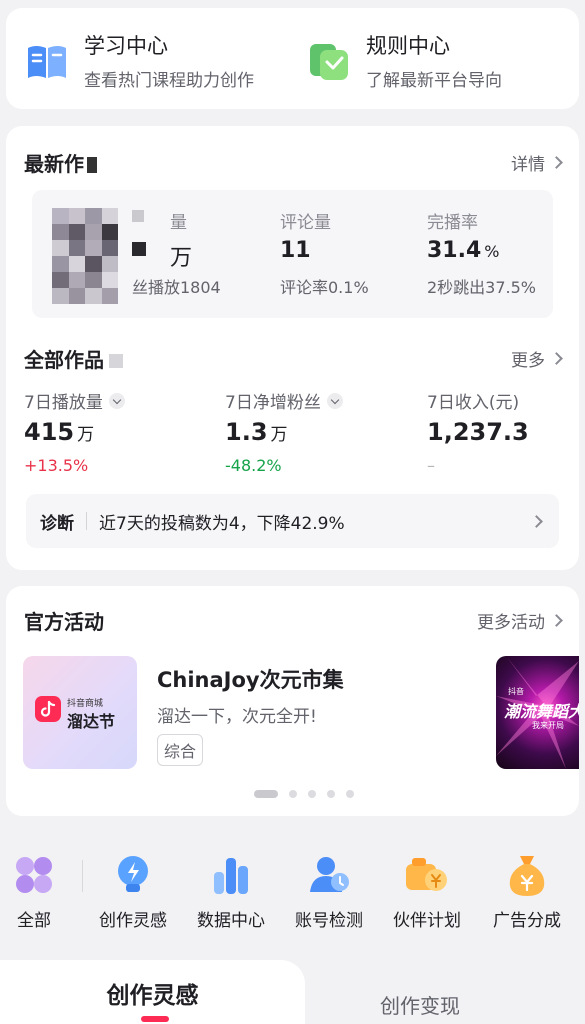 This screenshot has height=1024, width=585. I want to click on comment-rate: 评论率0.1%, so click(324, 287).